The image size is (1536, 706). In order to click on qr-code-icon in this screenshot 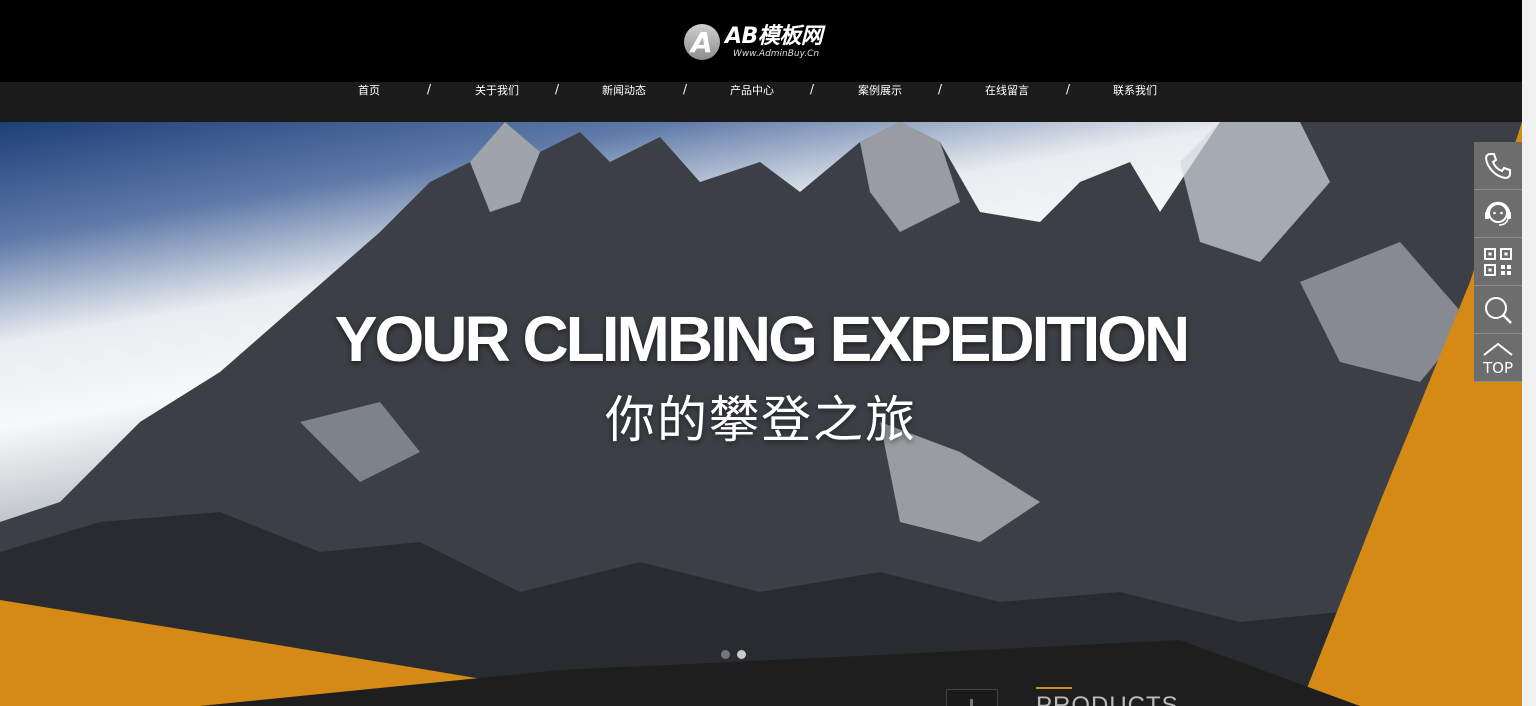, I will do `click(1498, 262)`.